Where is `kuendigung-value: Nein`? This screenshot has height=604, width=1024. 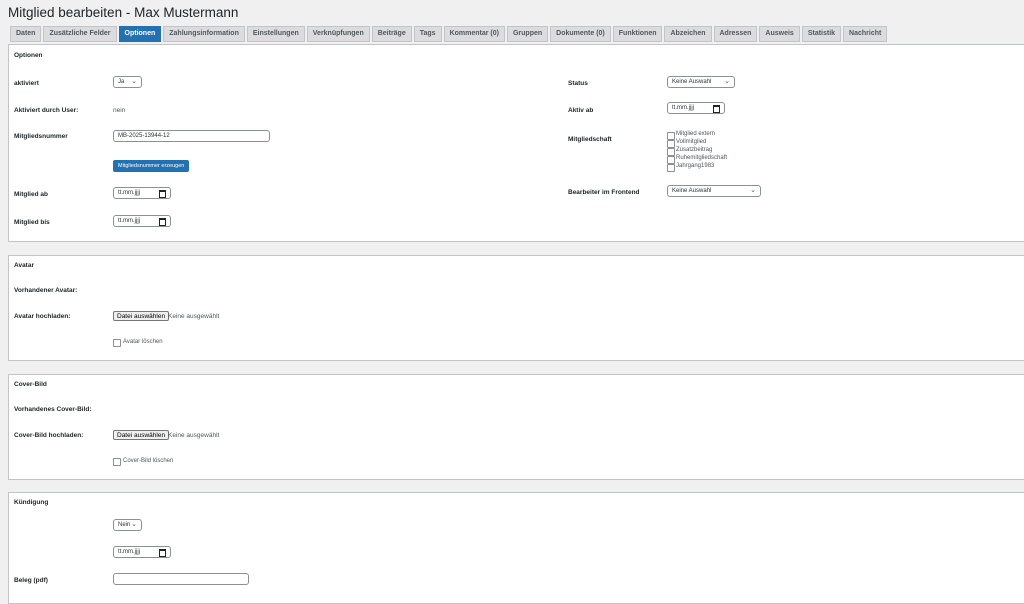
kuendigung-value: Nein is located at coordinates (124, 525).